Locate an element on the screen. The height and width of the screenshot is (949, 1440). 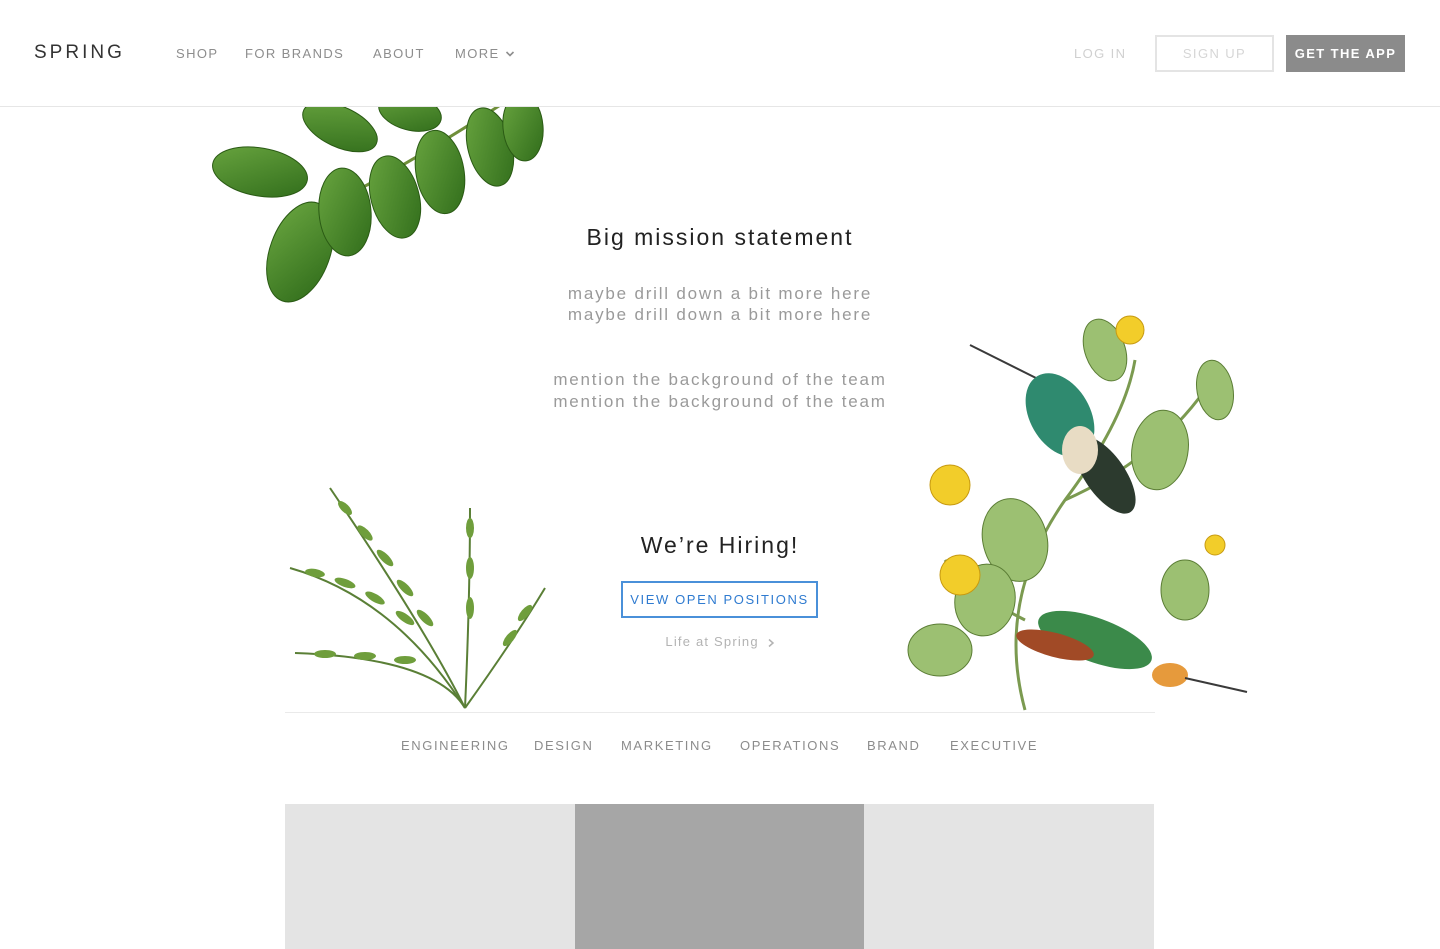
hiring-heading: We’re Hiring! is located at coordinates (720, 545).